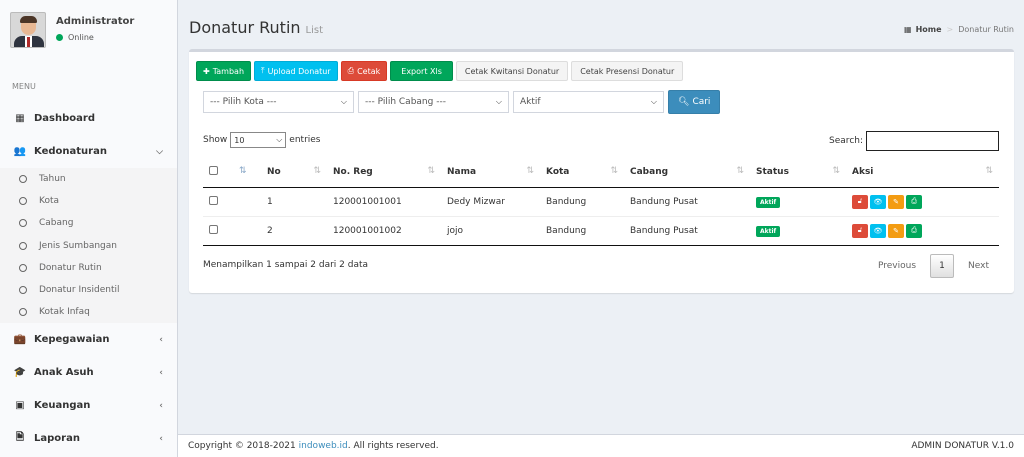 This screenshot has width=1024, height=457. I want to click on sidebar-item-keuangan: ▣ Keuangan ‹, so click(88, 405).